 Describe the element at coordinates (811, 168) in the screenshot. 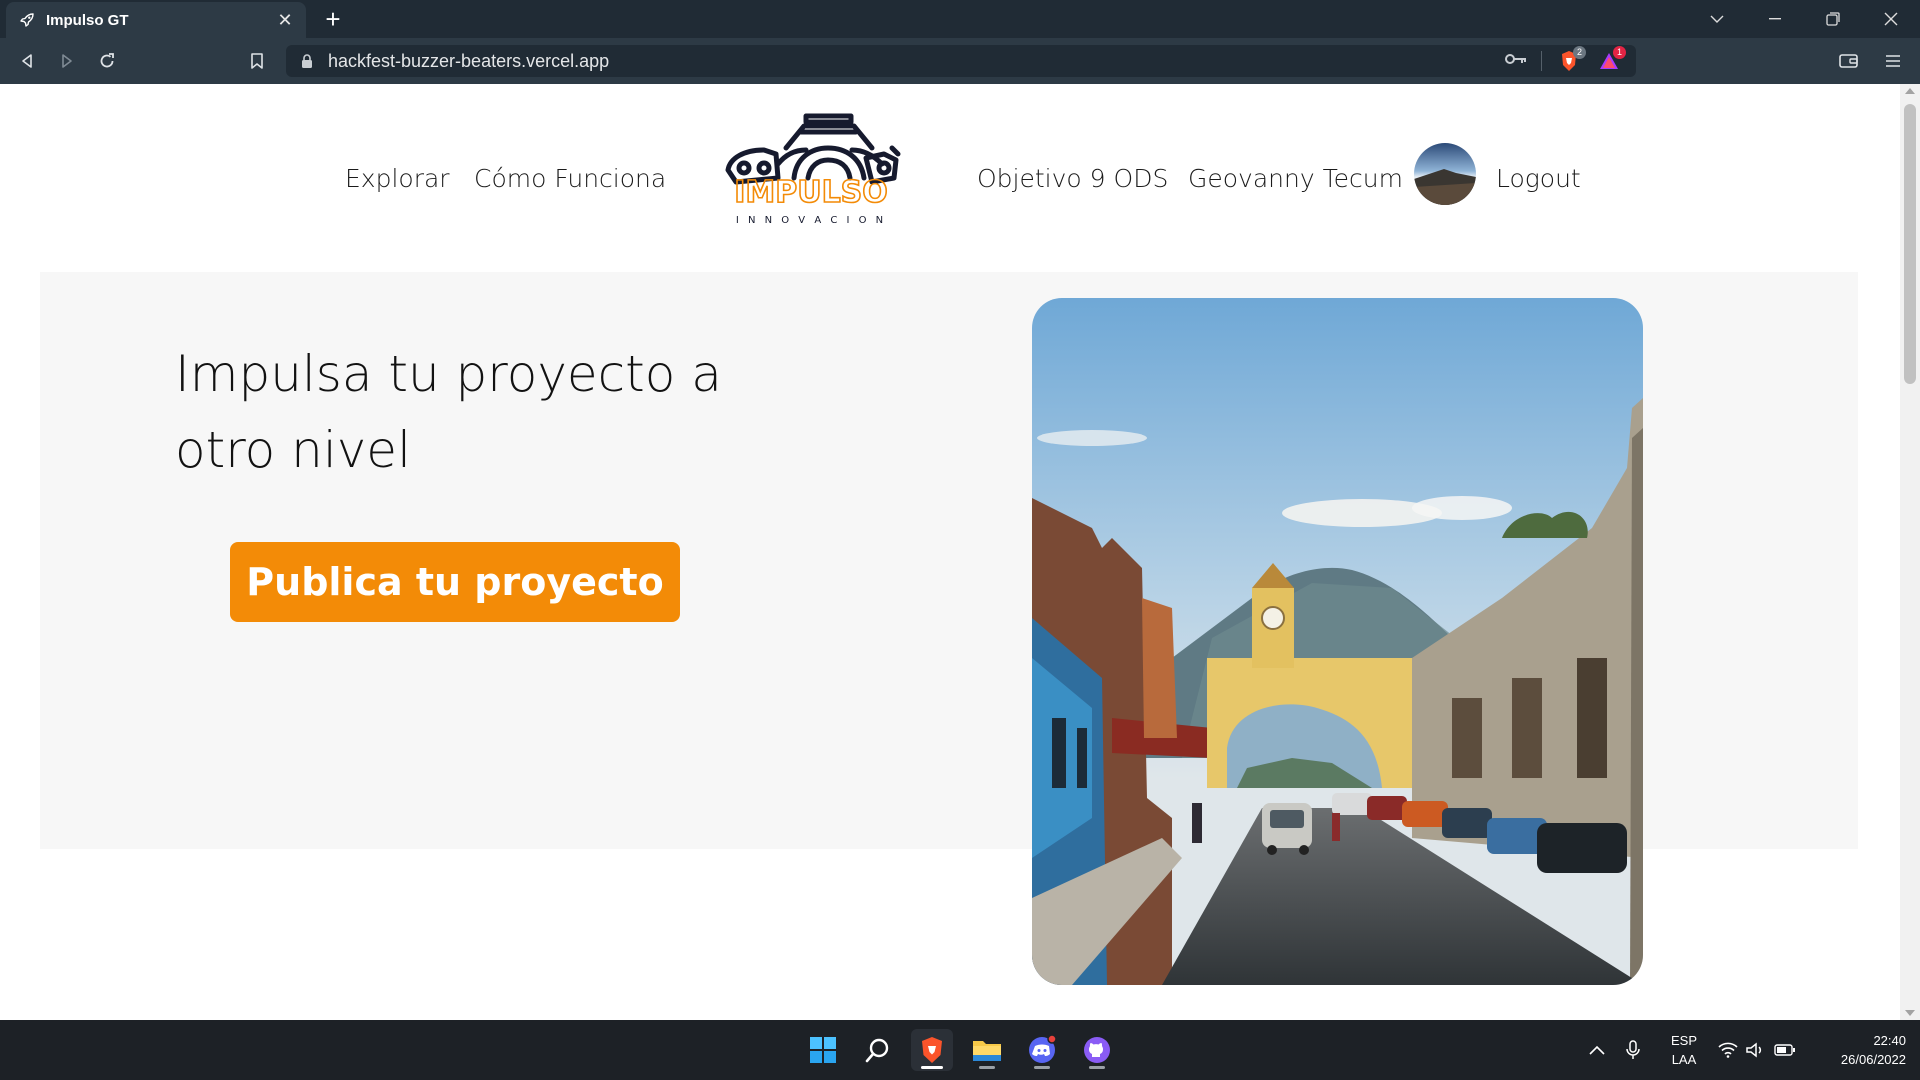

I see `impulso-logo: IMPULSO I N N O V A C I O N` at that location.